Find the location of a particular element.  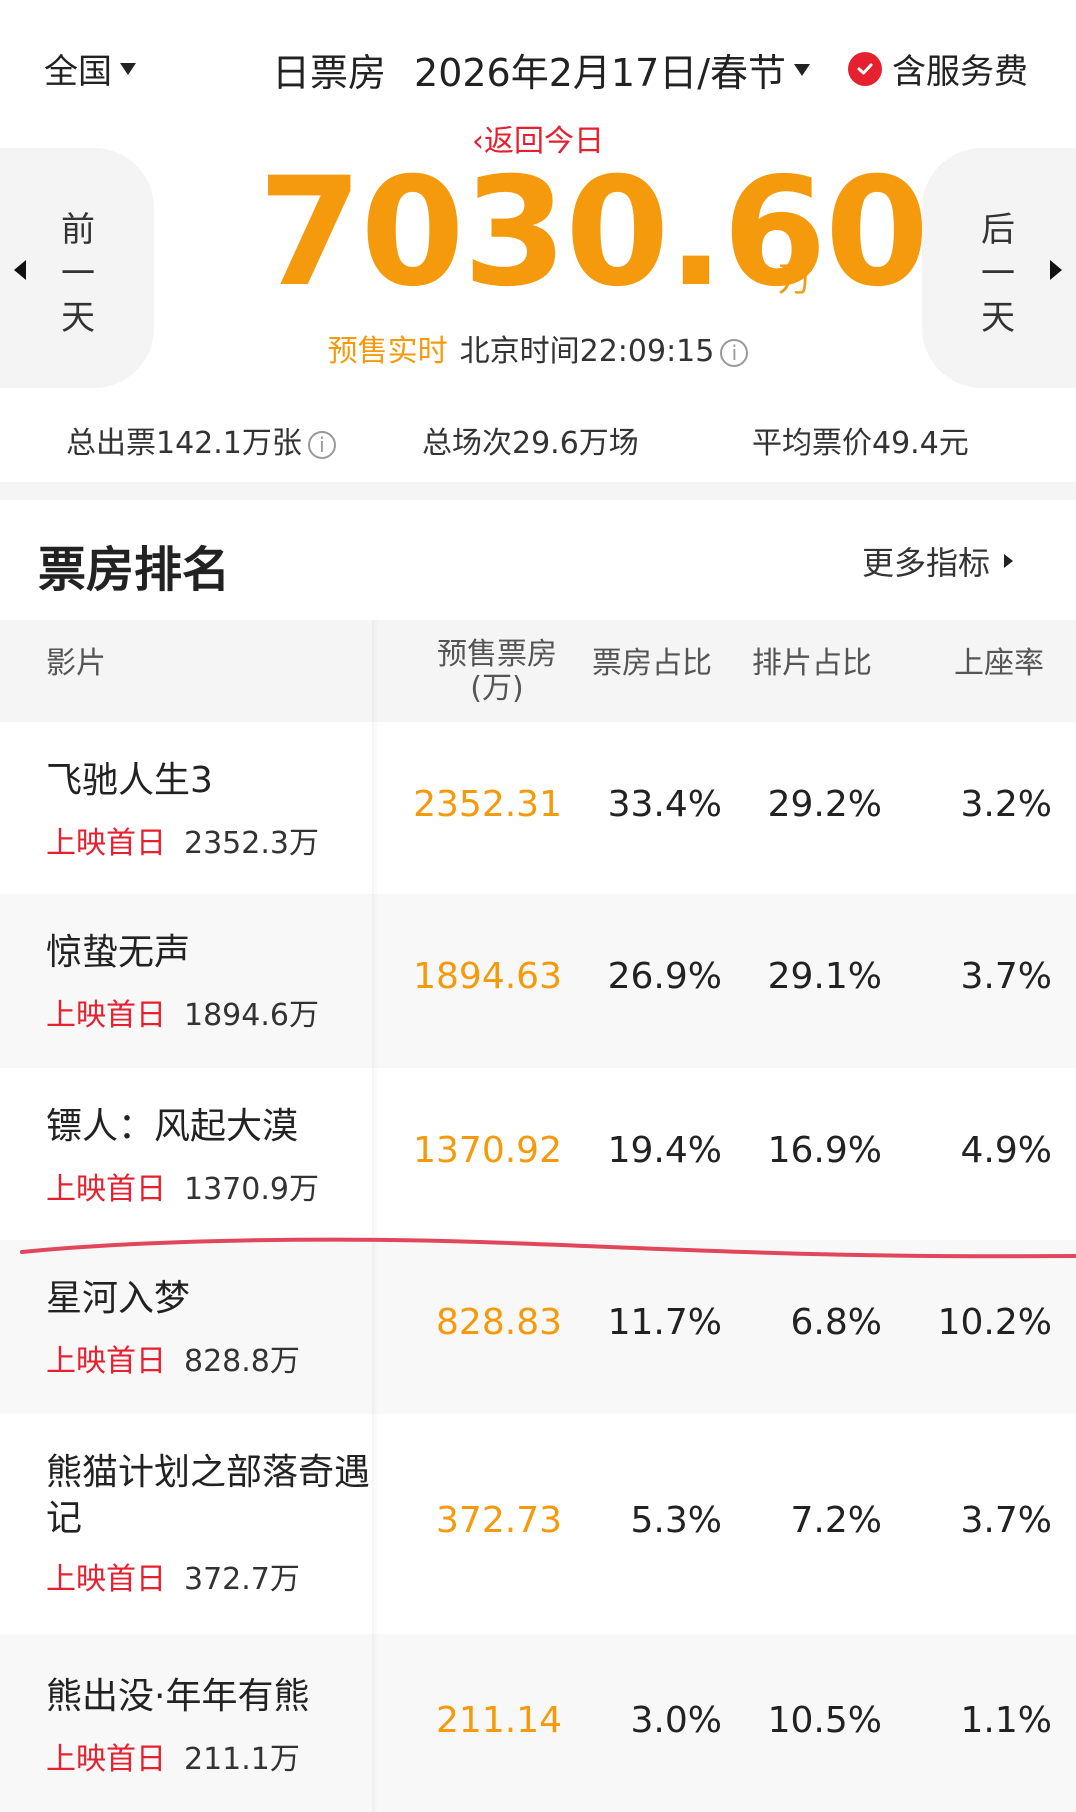

first-day-amount: 372.7万 is located at coordinates (242, 1579).